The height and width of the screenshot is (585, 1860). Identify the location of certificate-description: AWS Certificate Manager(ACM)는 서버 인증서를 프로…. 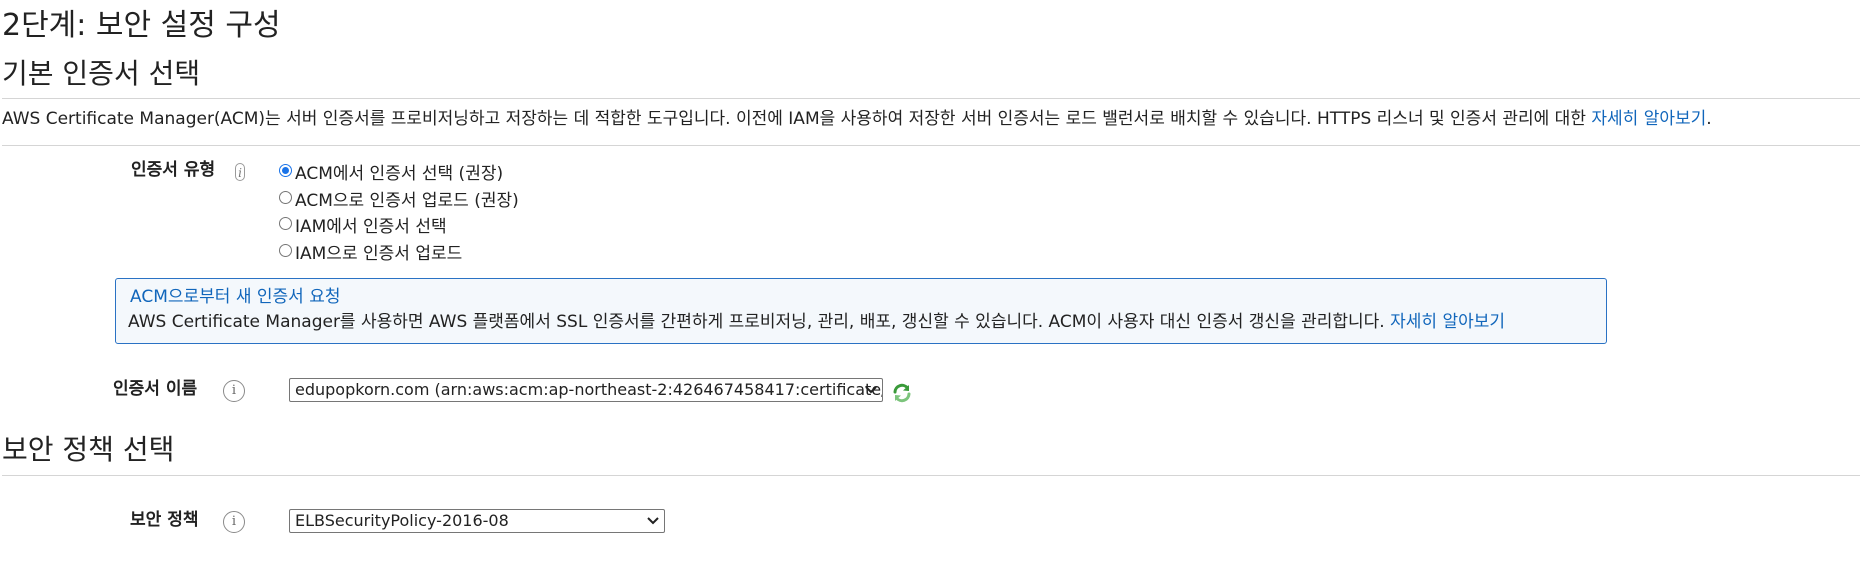
(857, 119).